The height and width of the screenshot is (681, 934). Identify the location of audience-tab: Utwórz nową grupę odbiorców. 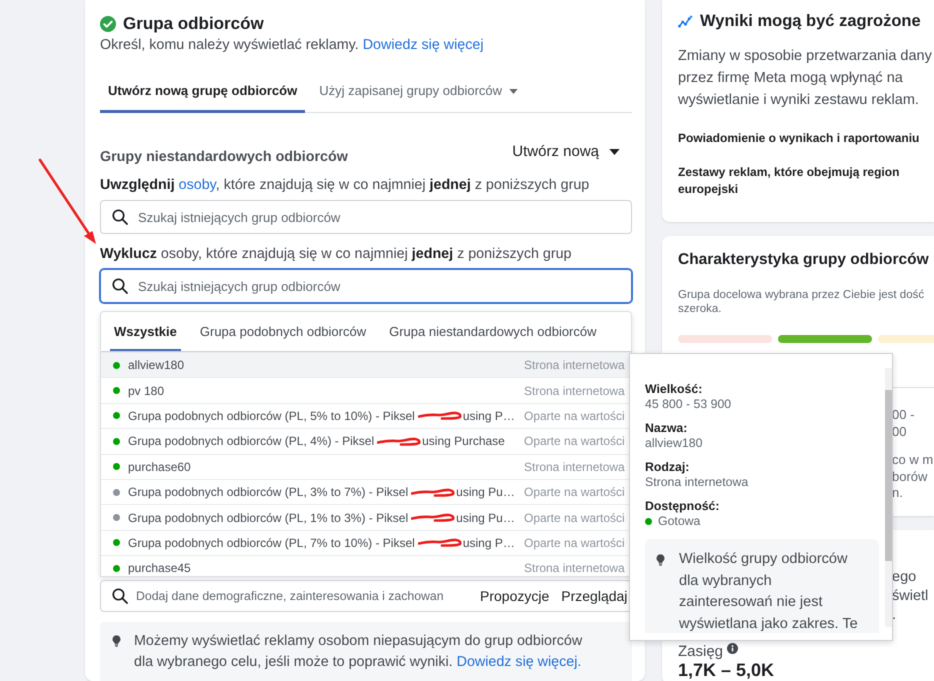
(203, 92).